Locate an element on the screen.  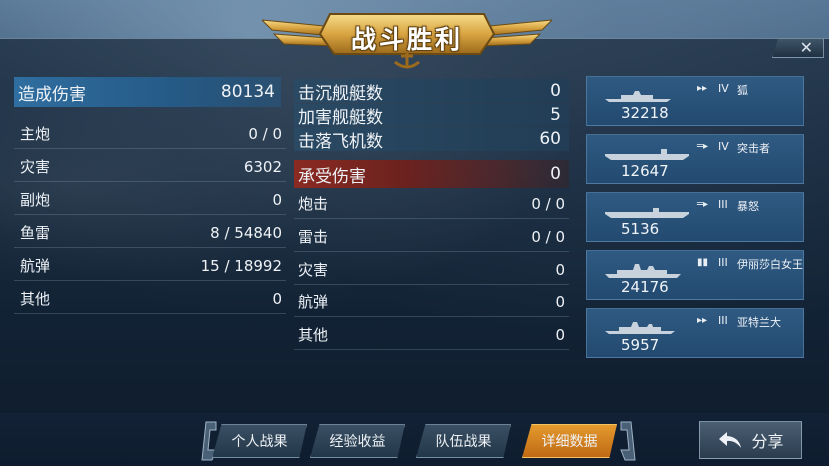
ship-card: 5957 ▸▸ III 亚特兰大 is located at coordinates (695, 333).